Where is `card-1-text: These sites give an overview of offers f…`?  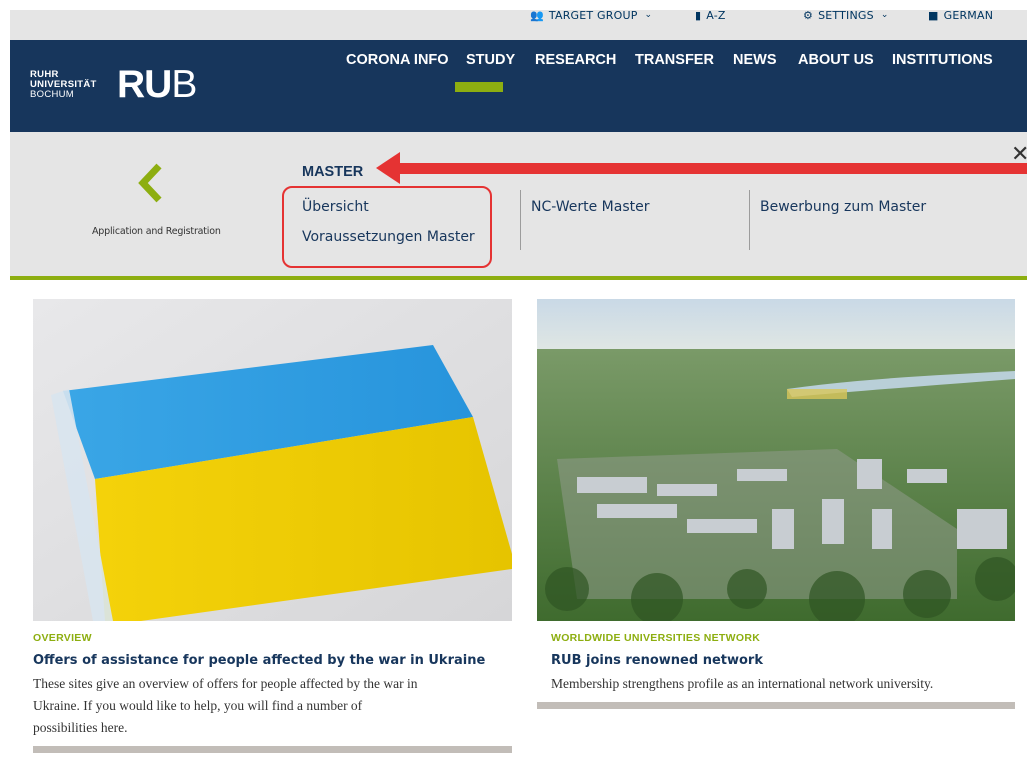
card-1-text: These sites give an overview of offers f… is located at coordinates (225, 706).